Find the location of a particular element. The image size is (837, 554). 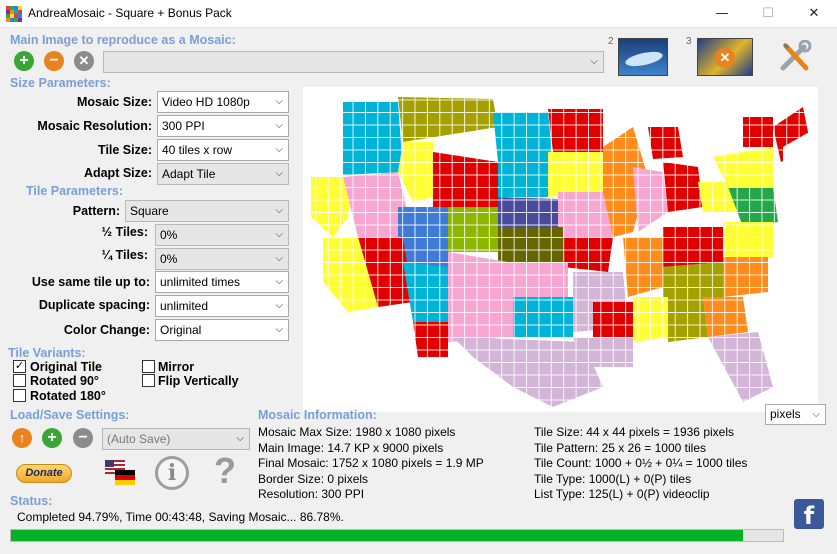

rotated-90-checkbox is located at coordinates (19, 380).